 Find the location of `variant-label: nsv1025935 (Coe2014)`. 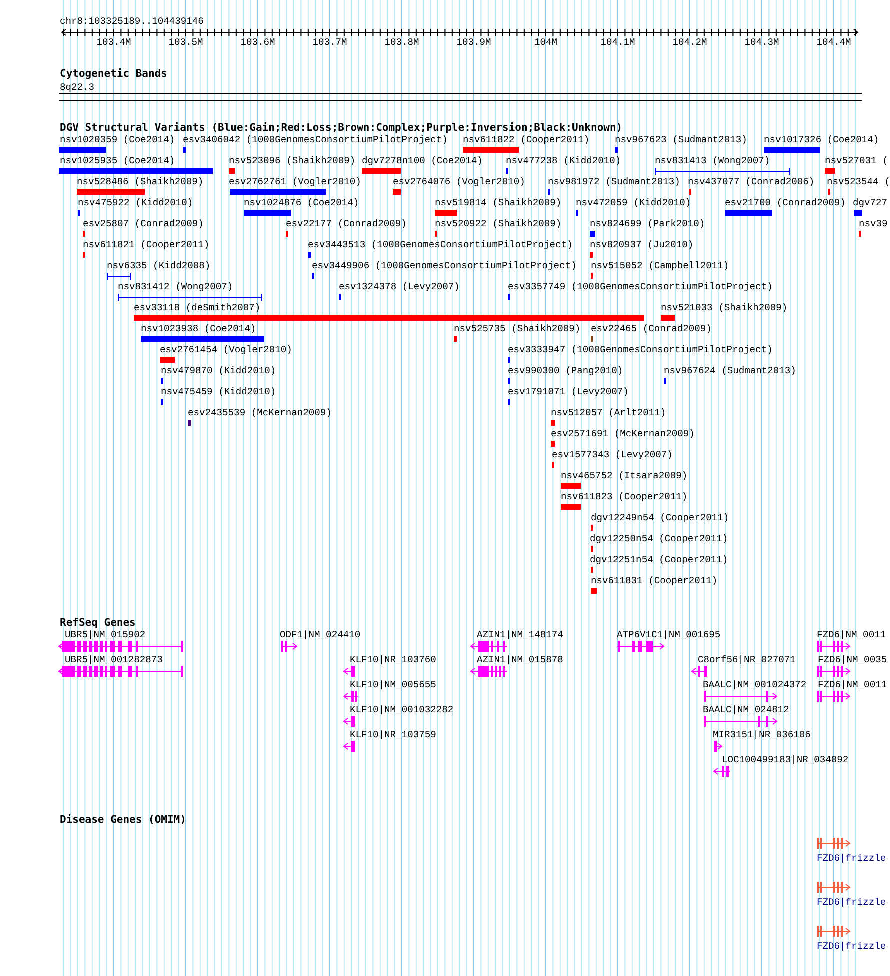

variant-label: nsv1025935 (Coe2014) is located at coordinates (118, 161).